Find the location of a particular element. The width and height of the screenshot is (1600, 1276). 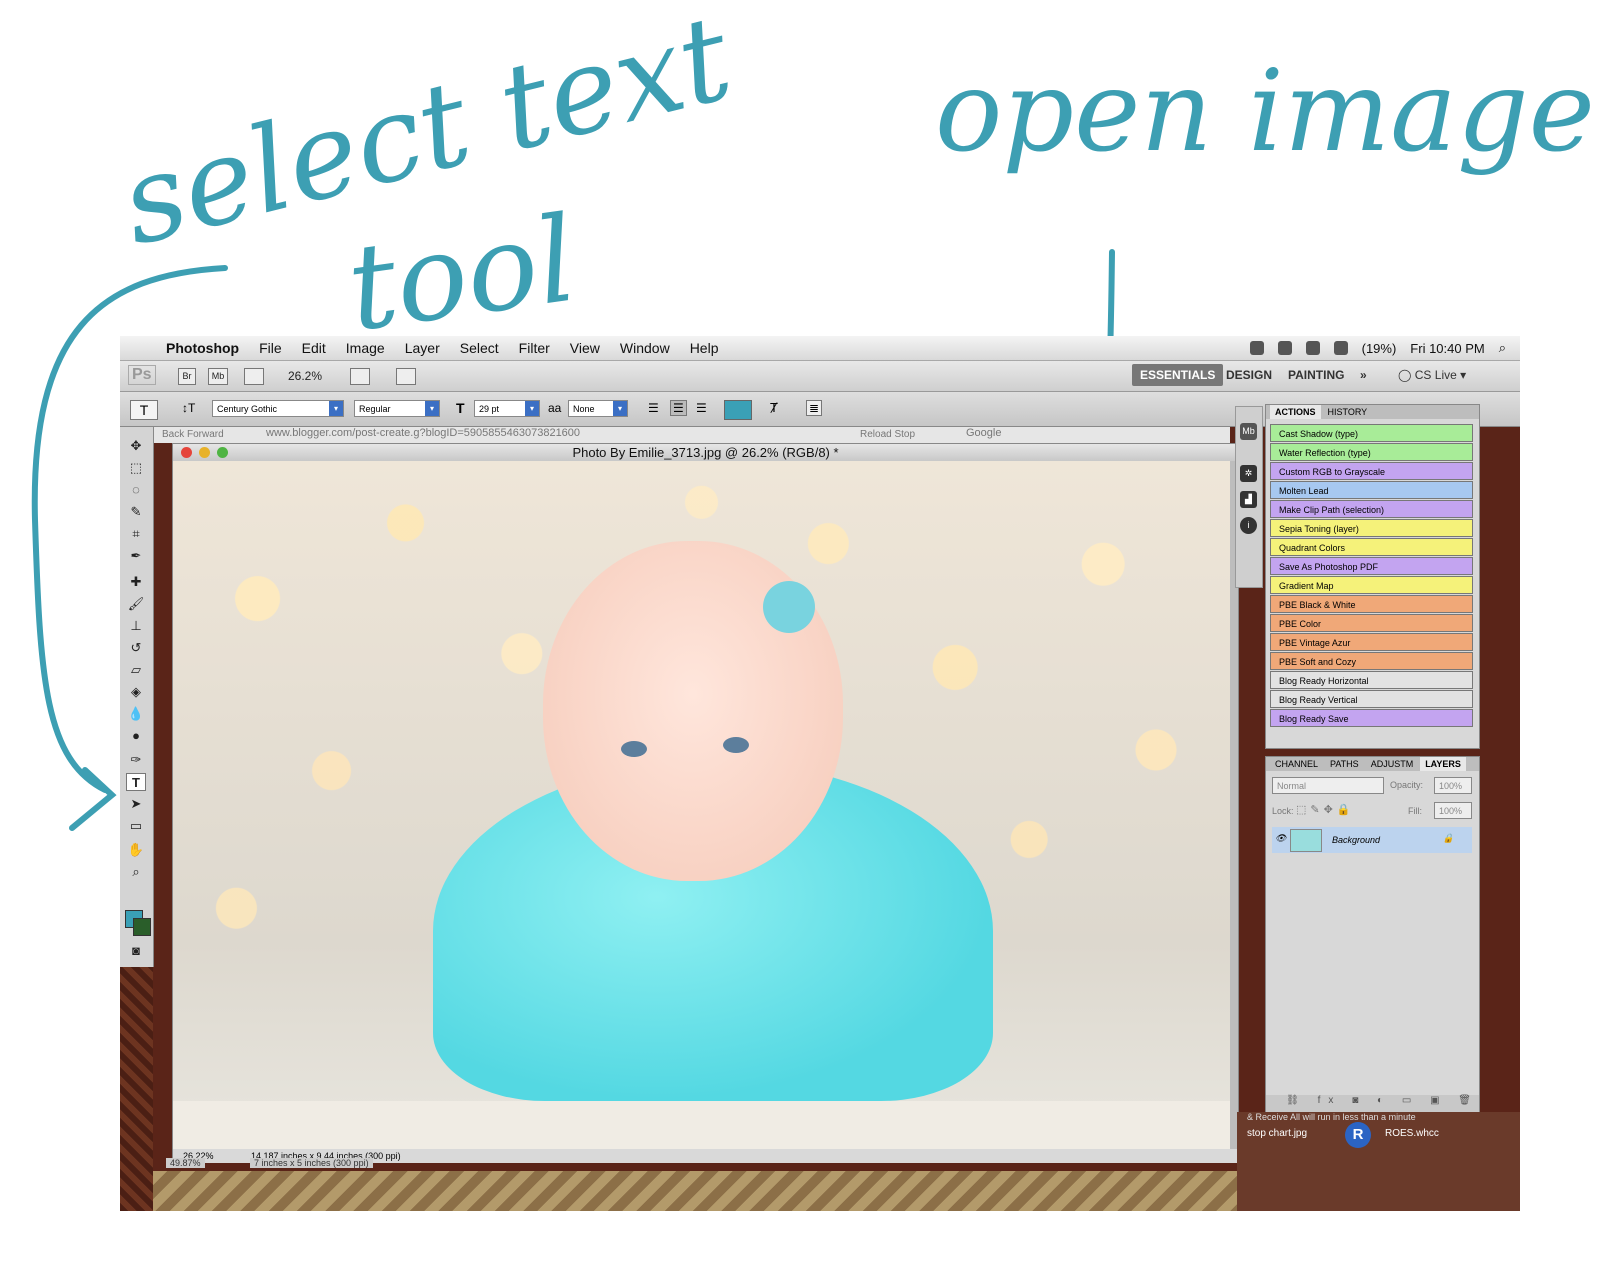

paint-bucket-icon: ◈ is located at coordinates (136, 692).